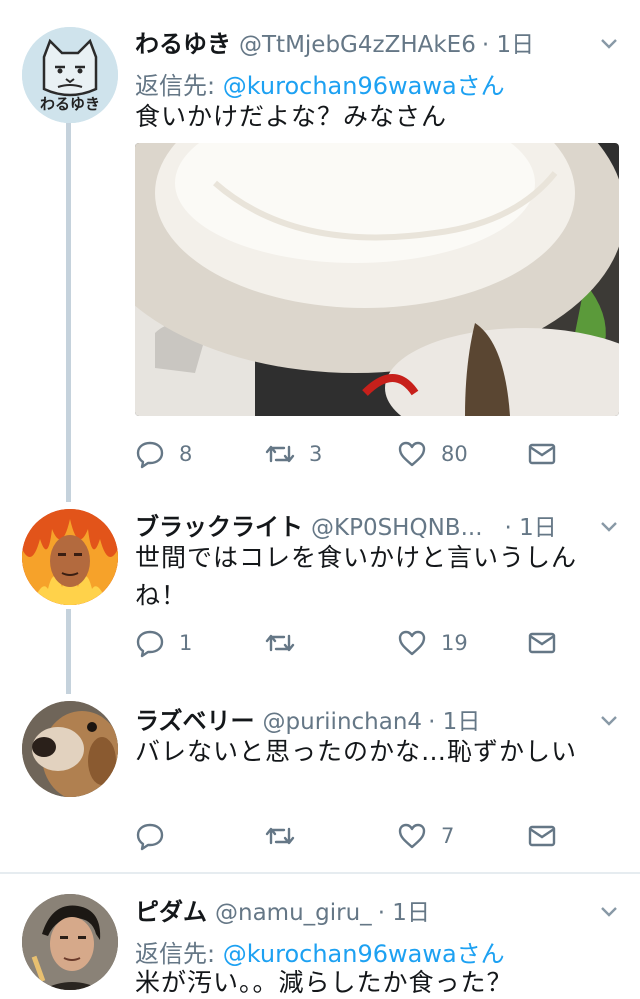 This screenshot has width=640, height=999. I want to click on like-button: 19, so click(432, 643).